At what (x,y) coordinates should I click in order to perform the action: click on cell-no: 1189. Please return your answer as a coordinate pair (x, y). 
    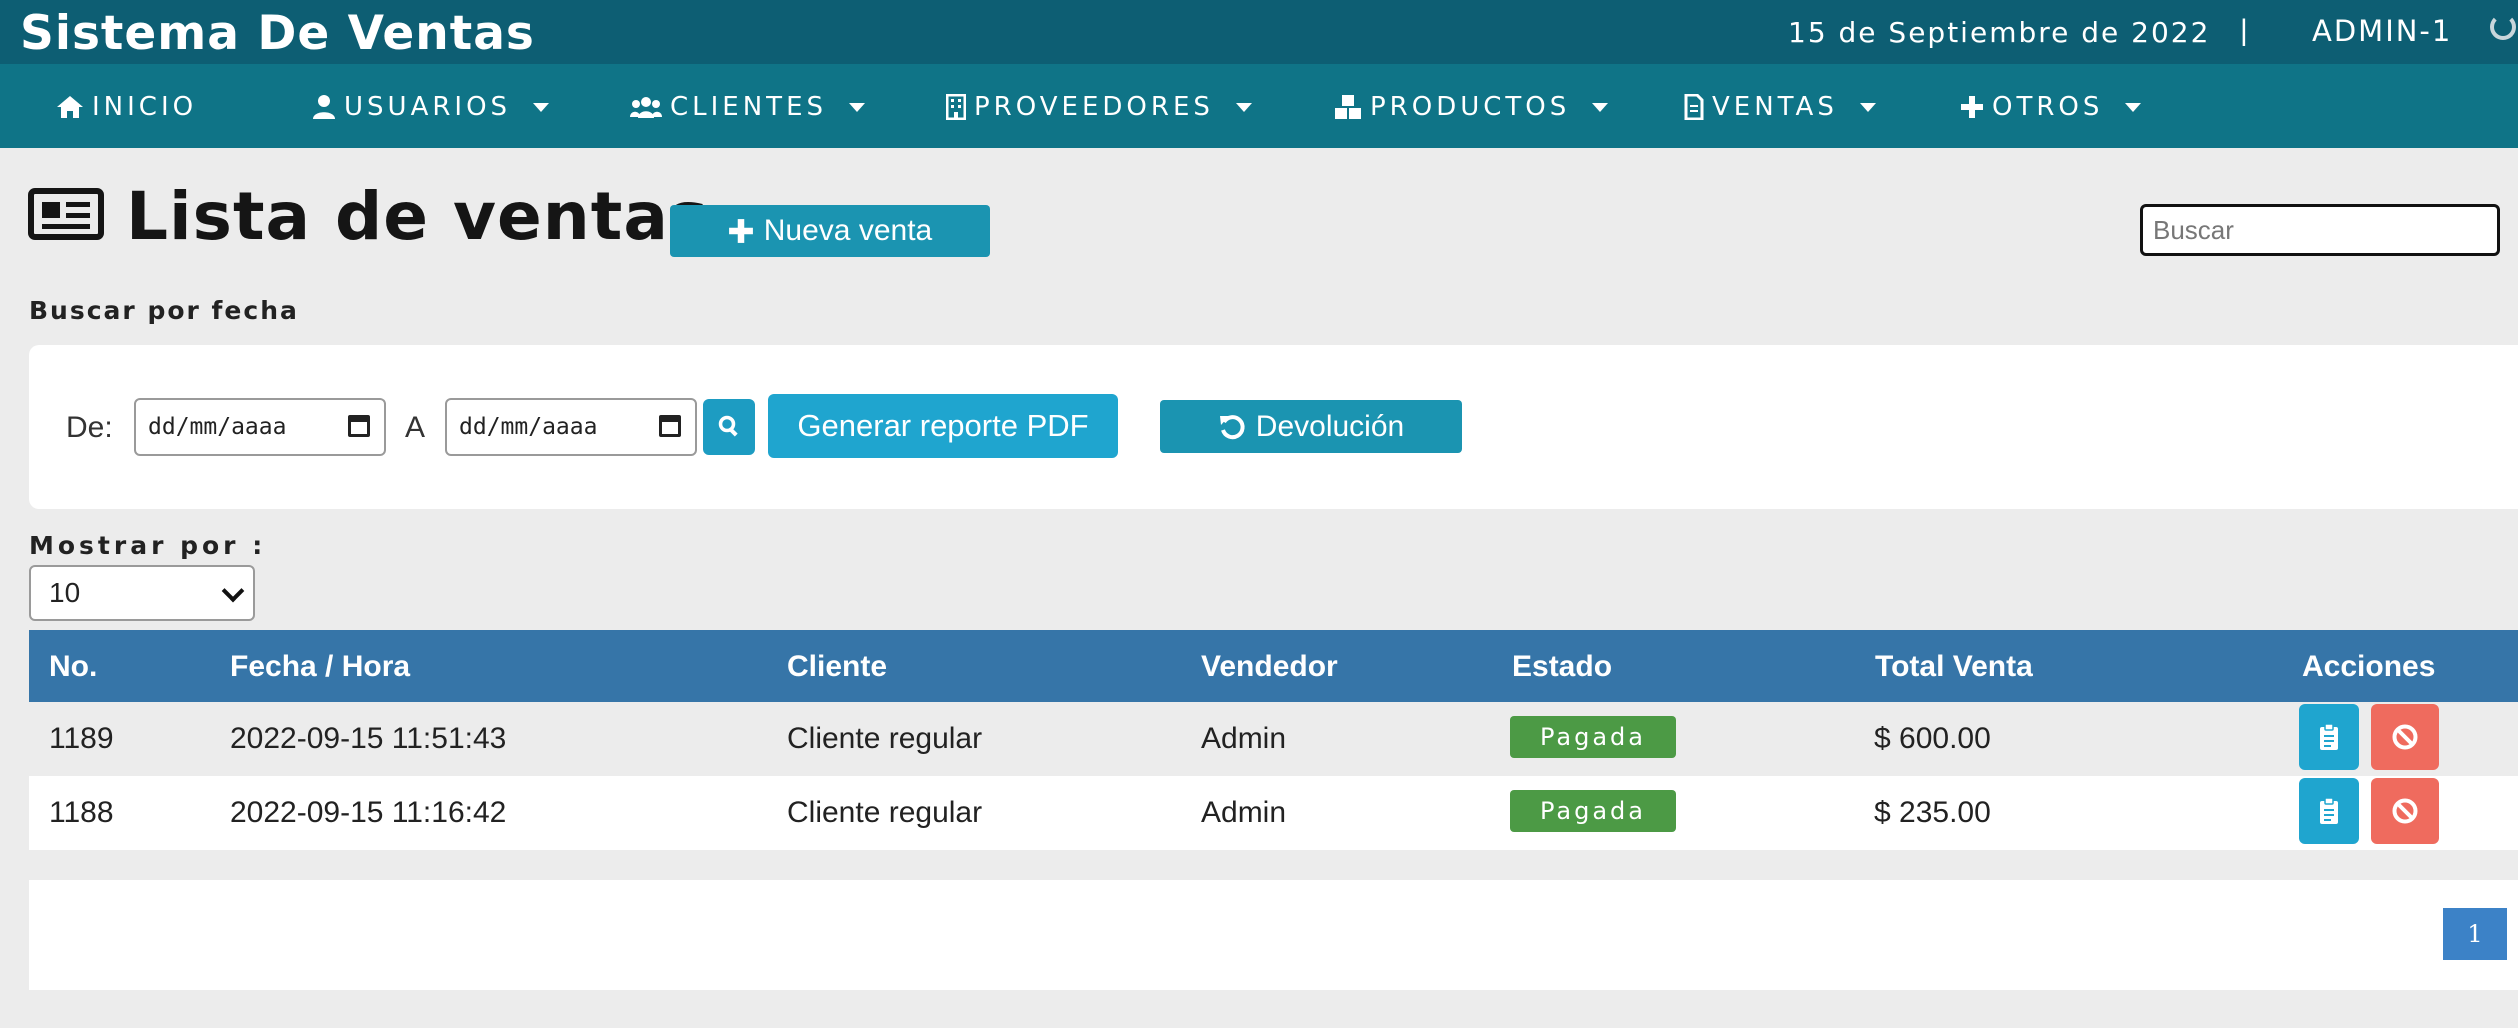
    Looking at the image, I should click on (81, 738).